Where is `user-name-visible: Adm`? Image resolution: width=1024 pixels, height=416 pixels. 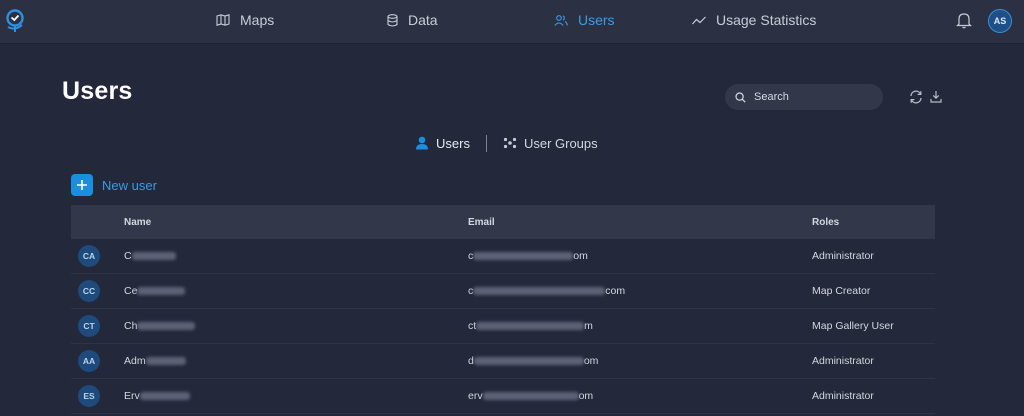
user-name-visible: Adm is located at coordinates (135, 361).